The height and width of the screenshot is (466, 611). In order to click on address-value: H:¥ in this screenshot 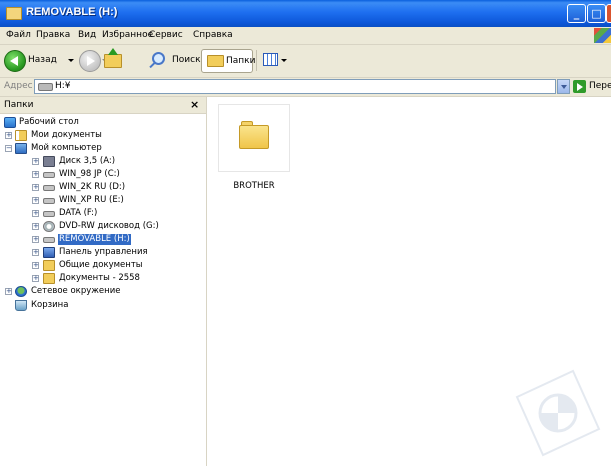, I will do `click(63, 86)`.